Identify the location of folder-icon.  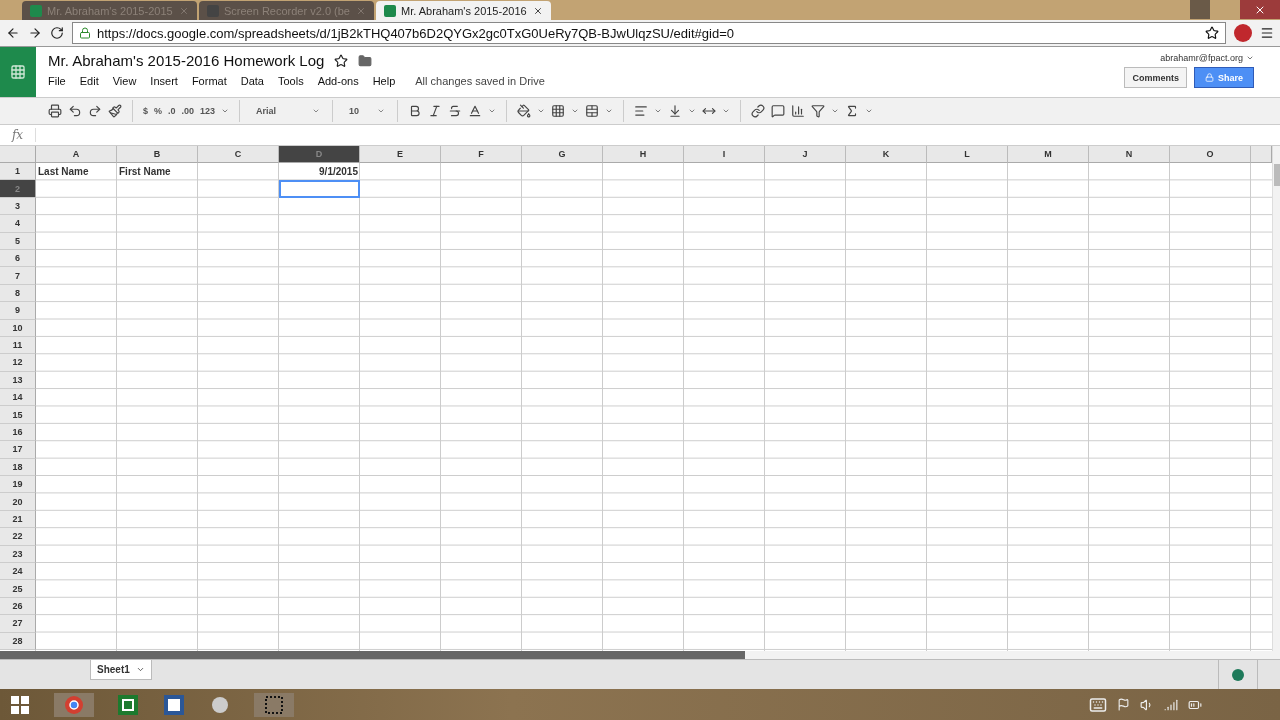
(365, 60).